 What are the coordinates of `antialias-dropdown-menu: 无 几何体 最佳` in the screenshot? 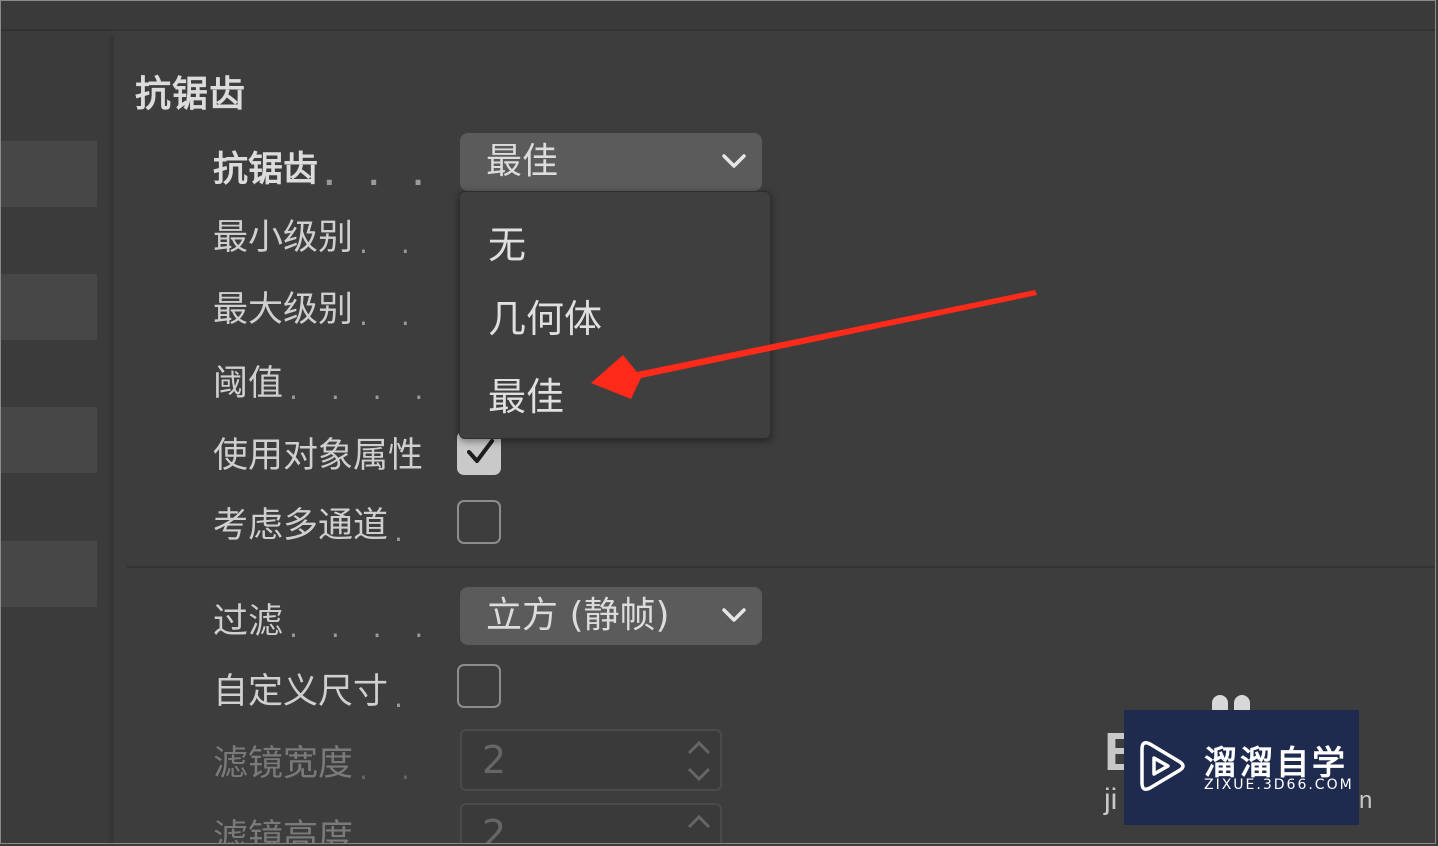 It's located at (615, 315).